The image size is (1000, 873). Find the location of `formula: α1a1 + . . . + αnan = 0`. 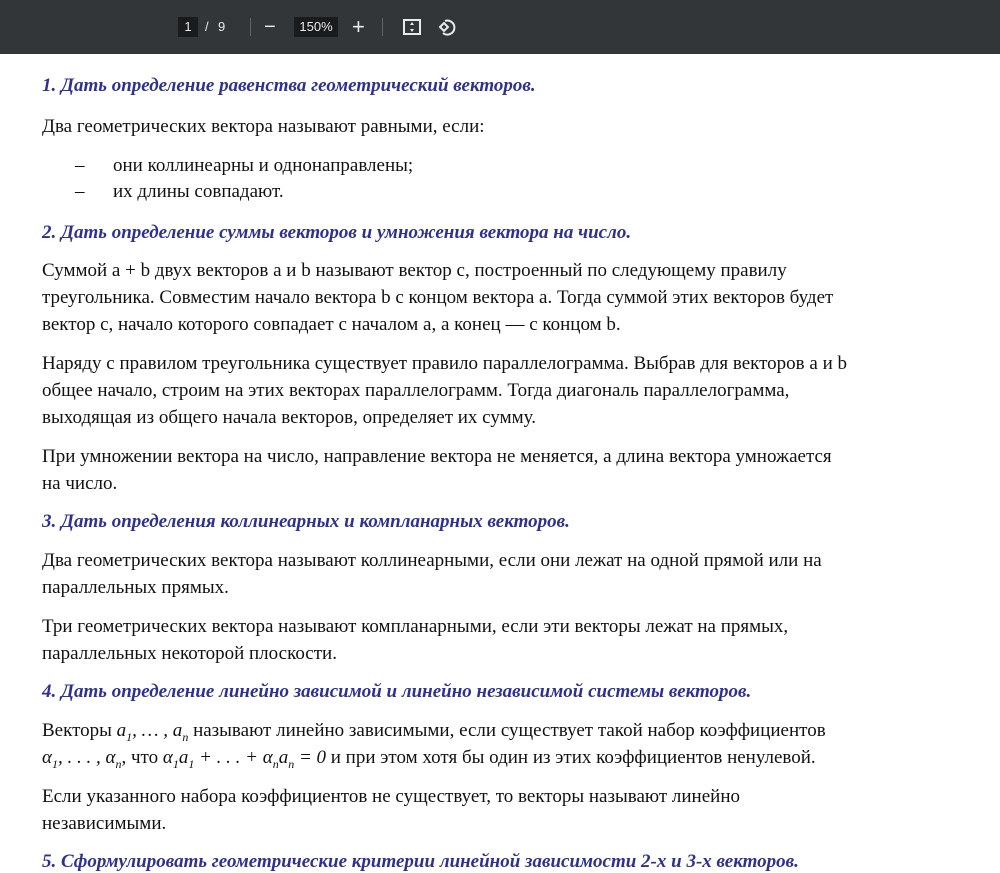

formula: α1a1 + . . . + αnan = 0 is located at coordinates (244, 759).